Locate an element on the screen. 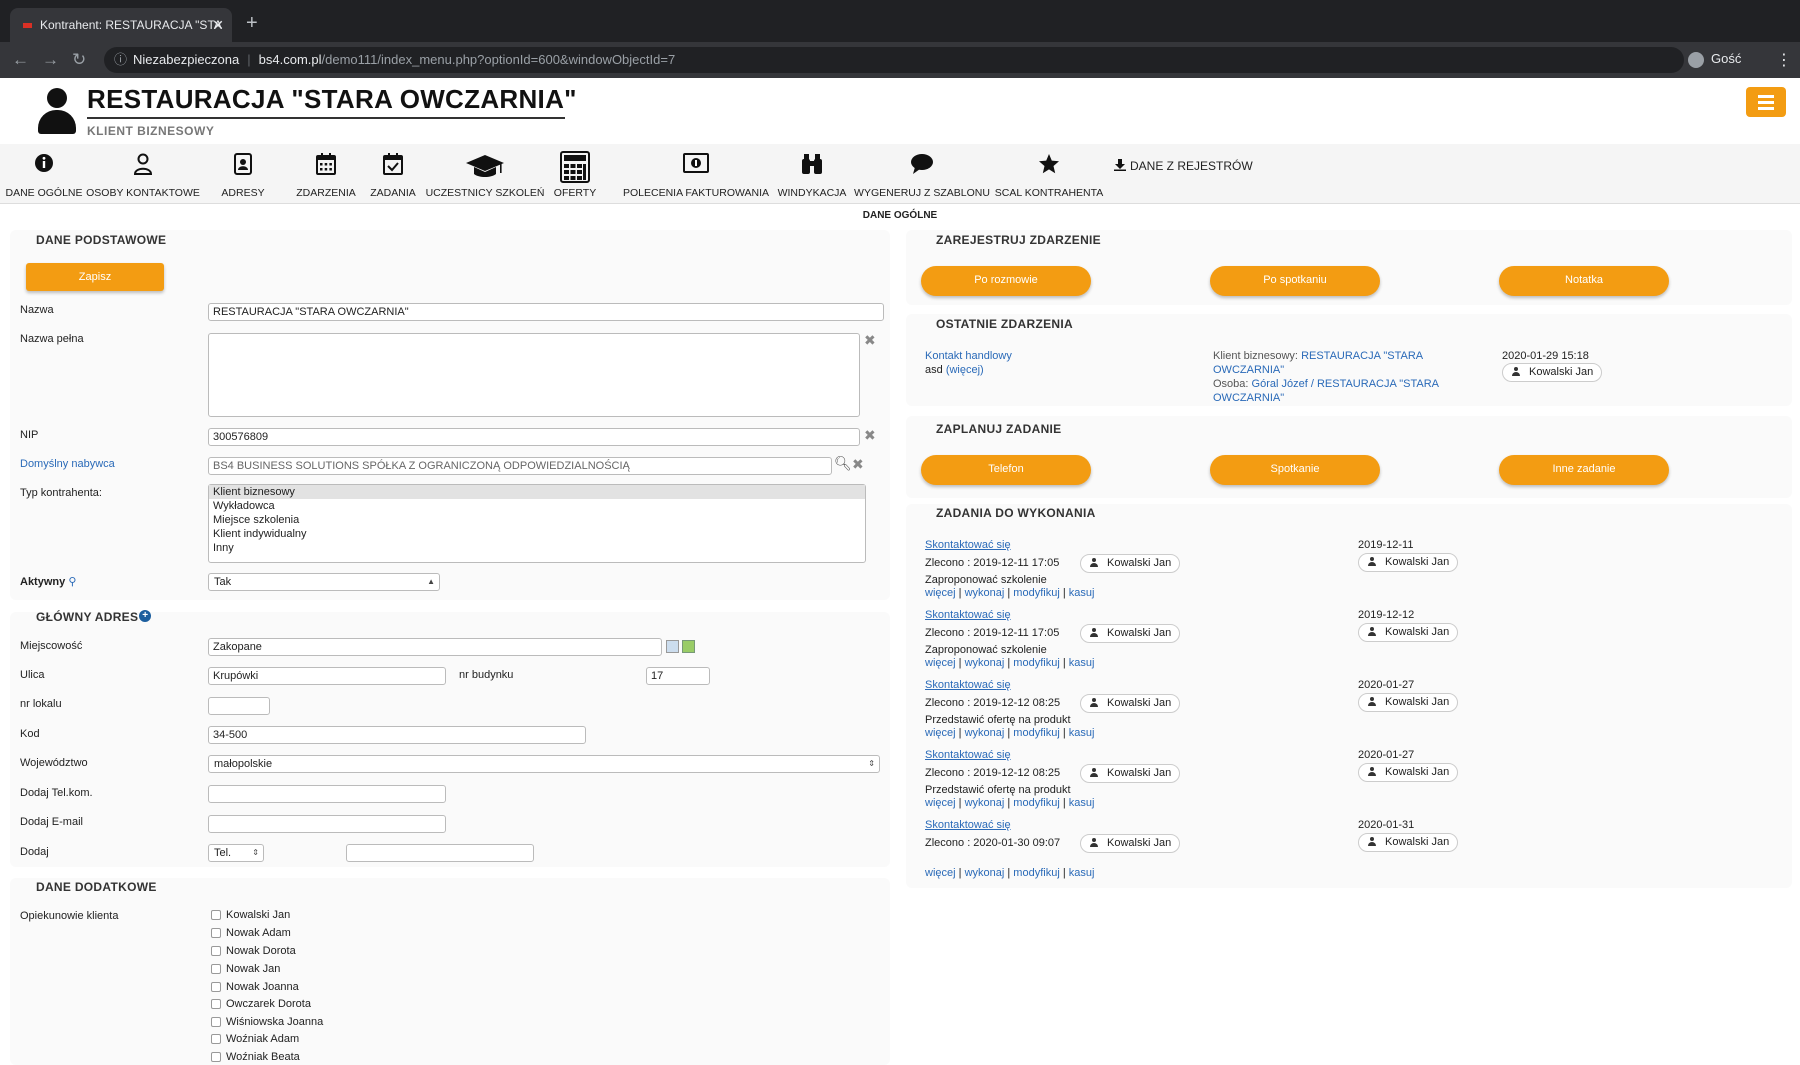 The image size is (1800, 1065). nip-input: 300576809 is located at coordinates (534, 437).